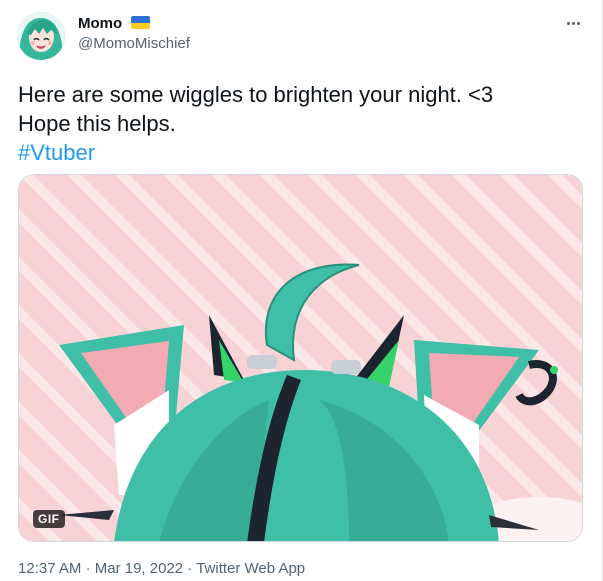 The height and width of the screenshot is (581, 603). Describe the element at coordinates (49, 519) in the screenshot. I see `gif-badge: GIF` at that location.